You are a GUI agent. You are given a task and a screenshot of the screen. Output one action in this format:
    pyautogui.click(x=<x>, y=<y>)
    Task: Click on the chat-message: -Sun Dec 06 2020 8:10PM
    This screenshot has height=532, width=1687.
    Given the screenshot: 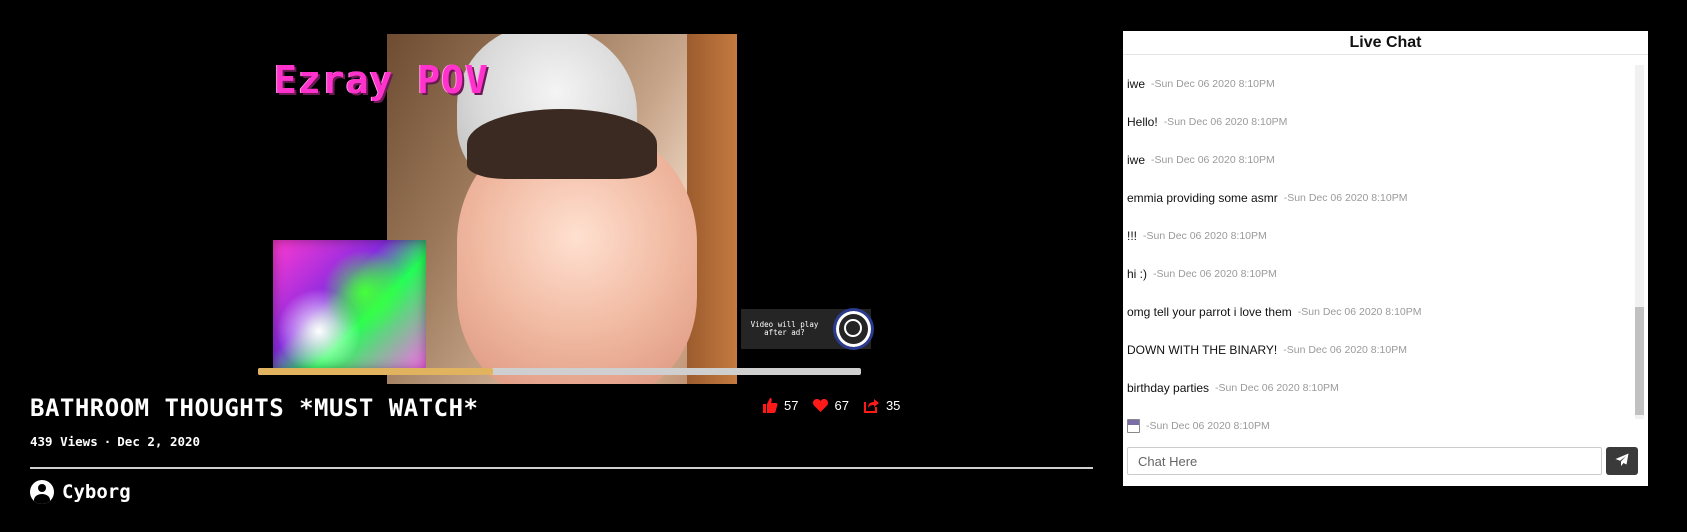 What is the action you would take?
    pyautogui.click(x=1379, y=426)
    